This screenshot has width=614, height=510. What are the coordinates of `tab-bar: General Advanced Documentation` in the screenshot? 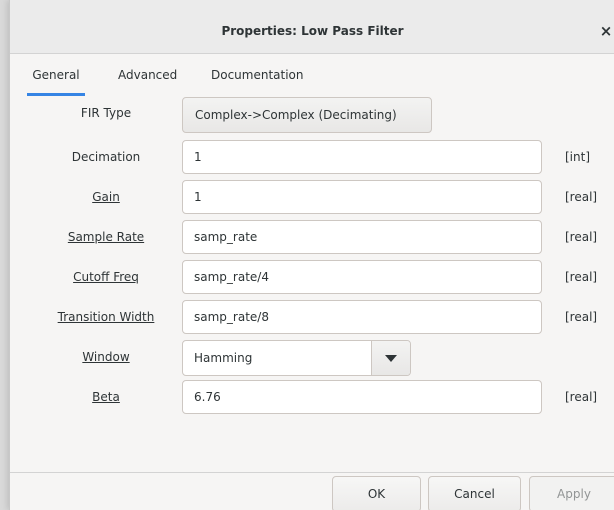 It's located at (312, 75).